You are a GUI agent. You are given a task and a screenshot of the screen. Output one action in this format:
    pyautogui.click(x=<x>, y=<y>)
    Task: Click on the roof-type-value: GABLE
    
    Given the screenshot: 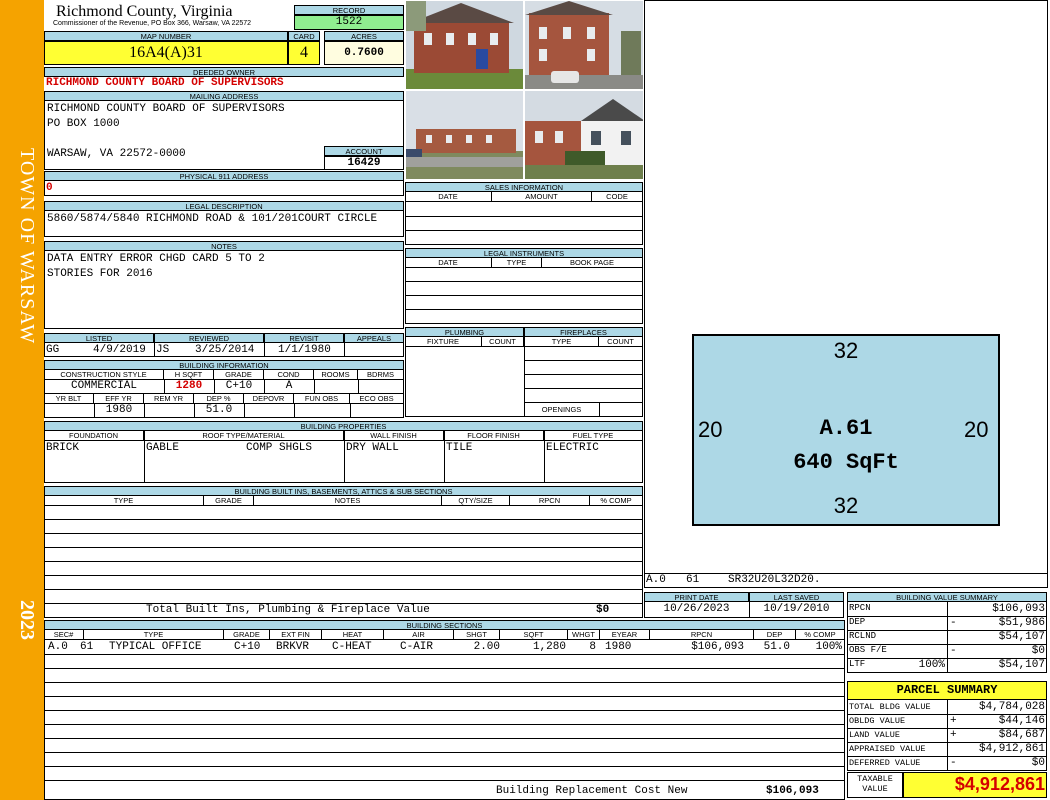 What is the action you would take?
    pyautogui.click(x=163, y=448)
    